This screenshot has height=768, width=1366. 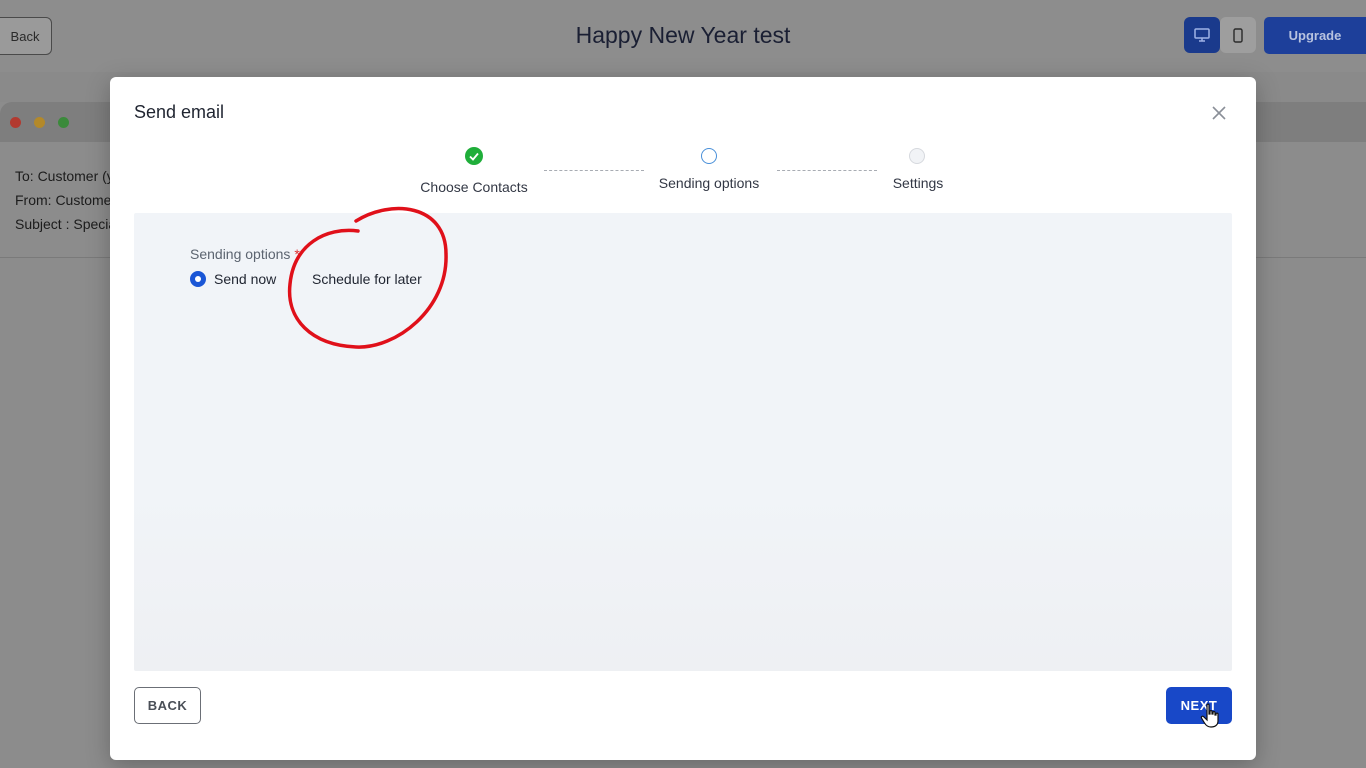 I want to click on email-to-line: To: Customer (y, so click(x=62, y=176).